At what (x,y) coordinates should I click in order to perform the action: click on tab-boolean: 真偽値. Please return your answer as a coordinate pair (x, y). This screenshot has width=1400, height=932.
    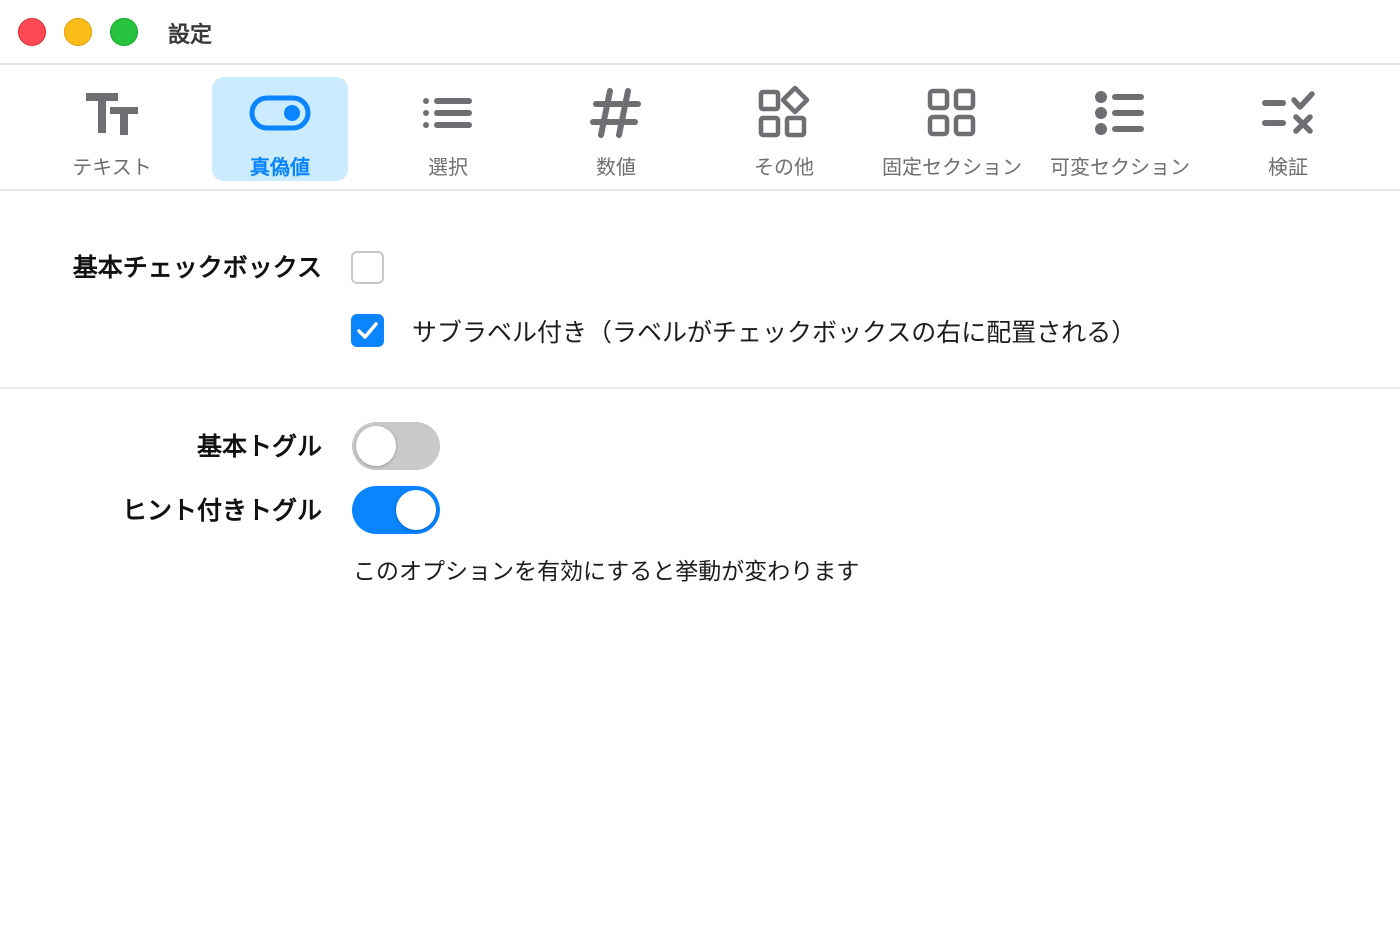
    Looking at the image, I should click on (280, 129).